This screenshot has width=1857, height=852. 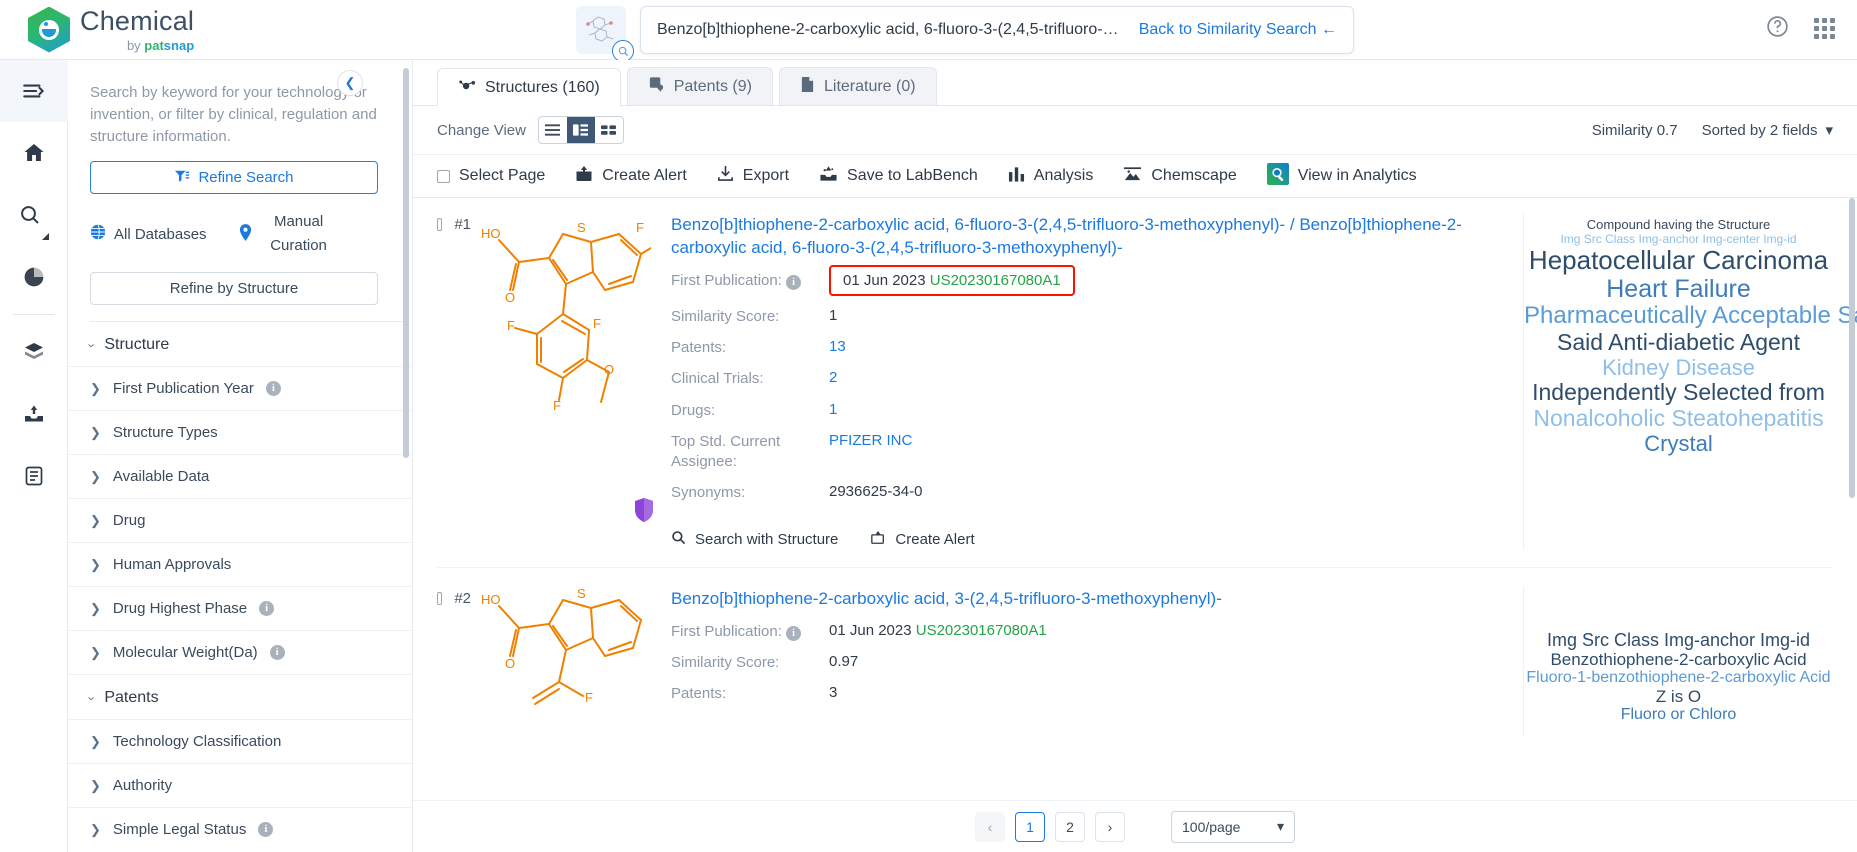 I want to click on tab-structures: Structures (160), so click(x=529, y=87).